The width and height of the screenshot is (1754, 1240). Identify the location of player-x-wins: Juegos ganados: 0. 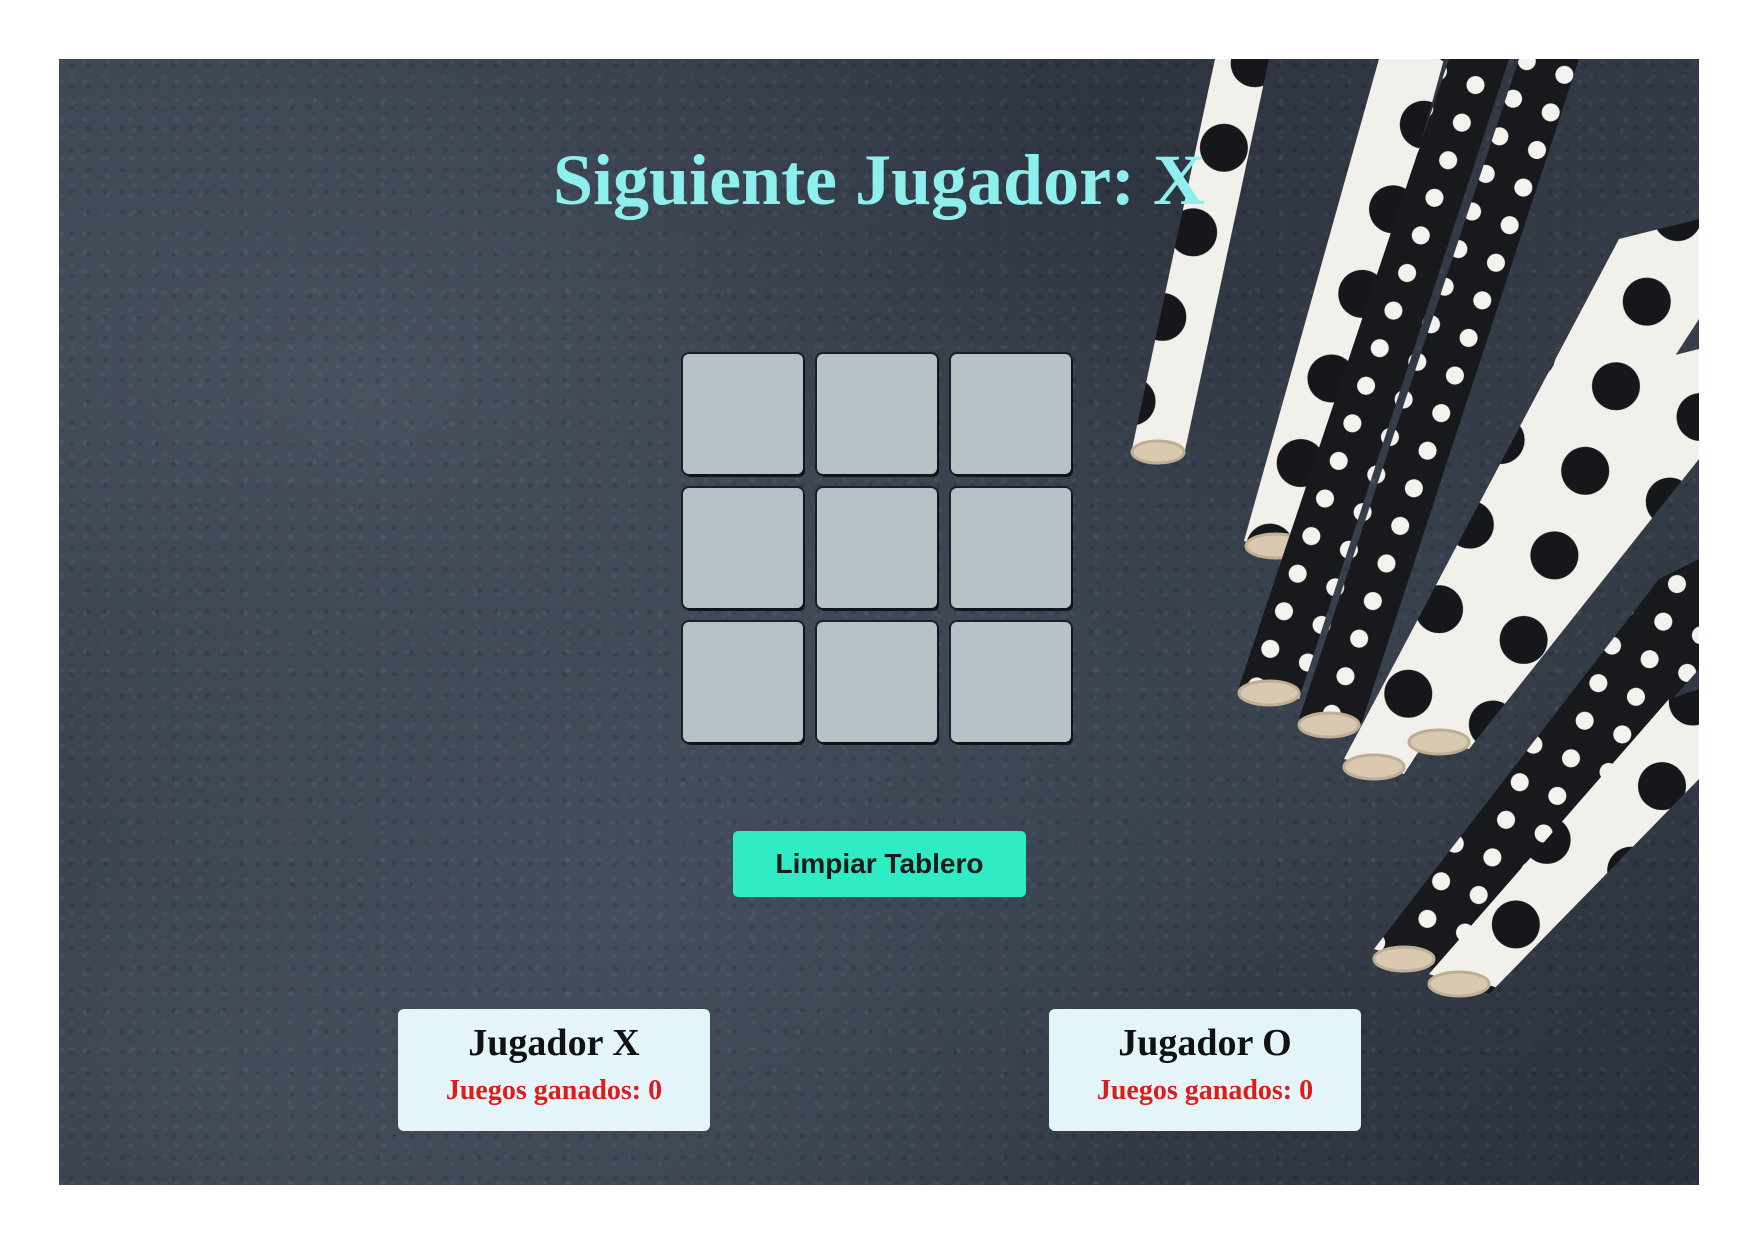
(554, 1090).